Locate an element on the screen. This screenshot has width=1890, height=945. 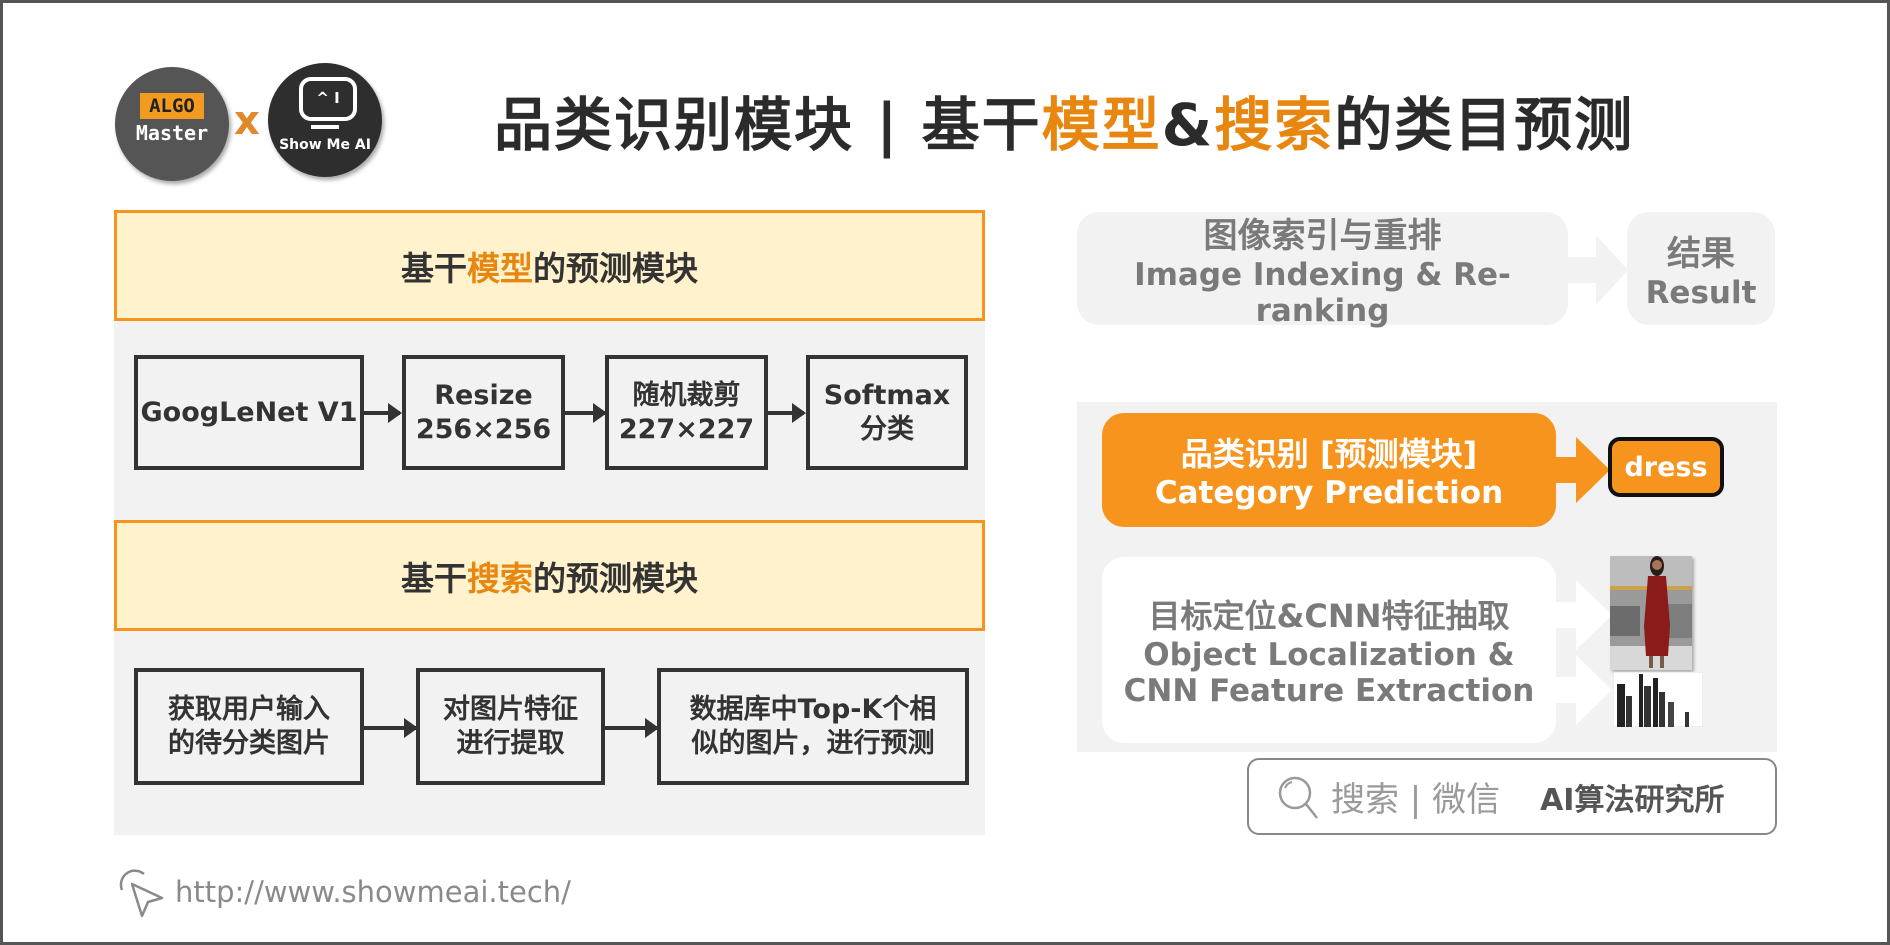
wechat-account-name: AI算法研究所 is located at coordinates (1632, 800).